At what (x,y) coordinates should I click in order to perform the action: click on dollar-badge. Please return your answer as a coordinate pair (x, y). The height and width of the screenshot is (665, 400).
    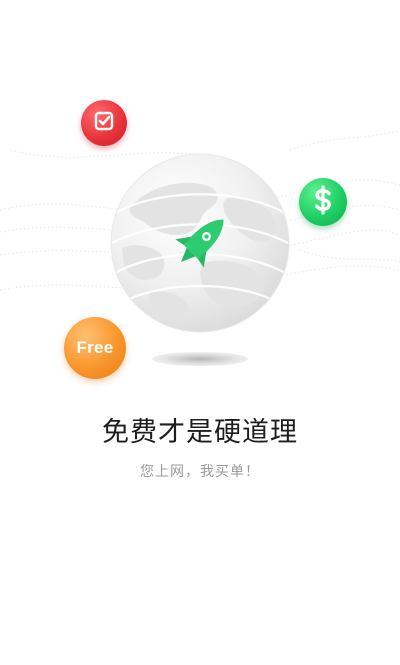
    Looking at the image, I should click on (323, 202).